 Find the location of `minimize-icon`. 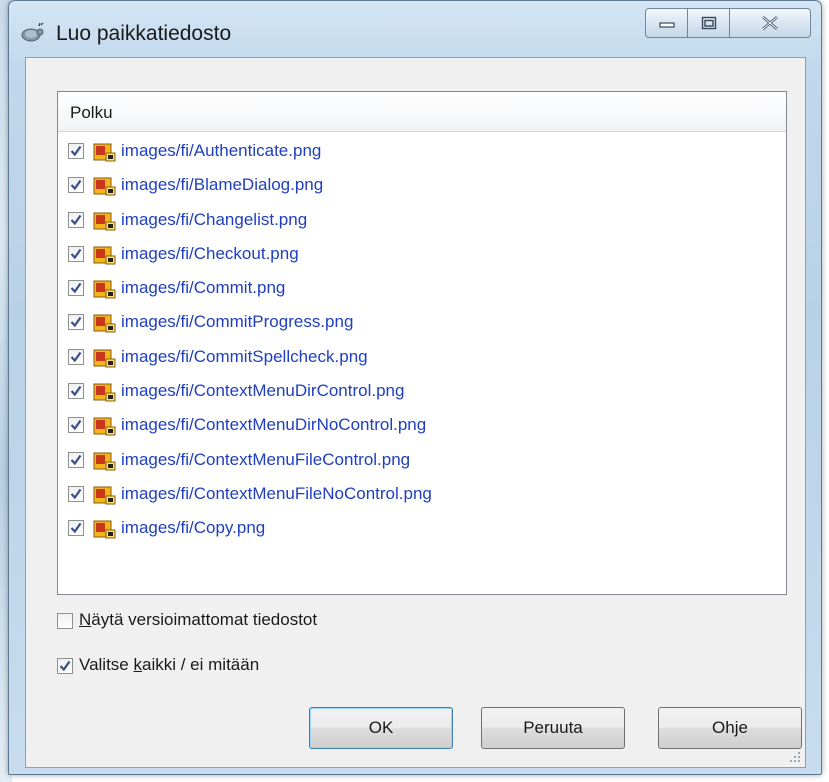

minimize-icon is located at coordinates (666, 25).